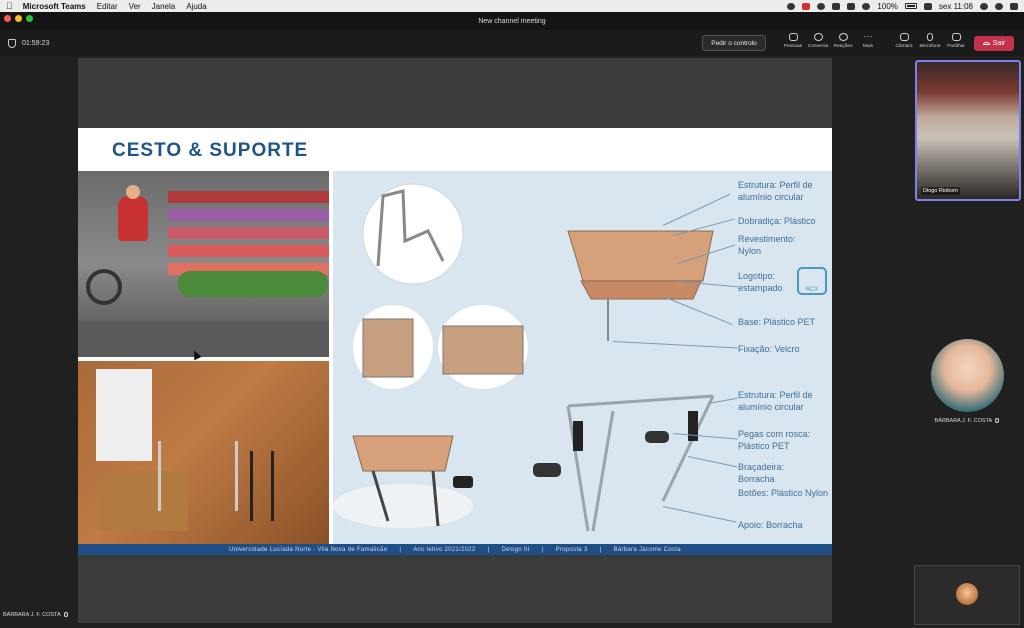 The height and width of the screenshot is (628, 1024). I want to click on menu-ajuda: Ajuda, so click(196, 6).